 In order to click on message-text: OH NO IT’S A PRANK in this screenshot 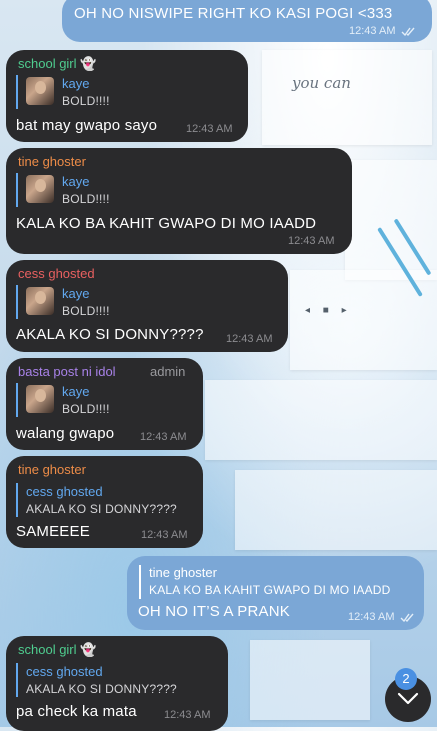, I will do `click(214, 611)`.